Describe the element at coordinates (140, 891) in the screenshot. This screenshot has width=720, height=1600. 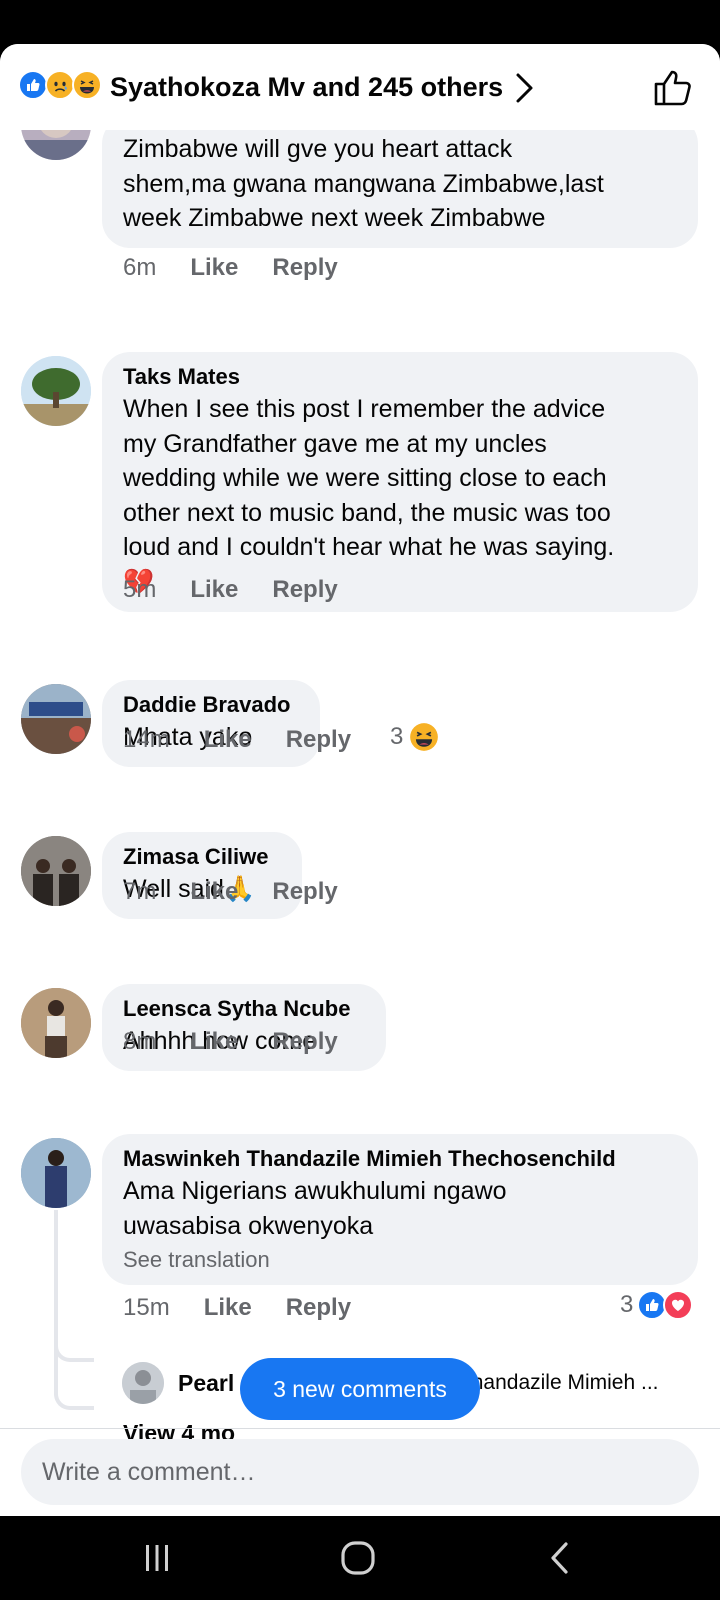
I see `comment-time: 7m` at that location.